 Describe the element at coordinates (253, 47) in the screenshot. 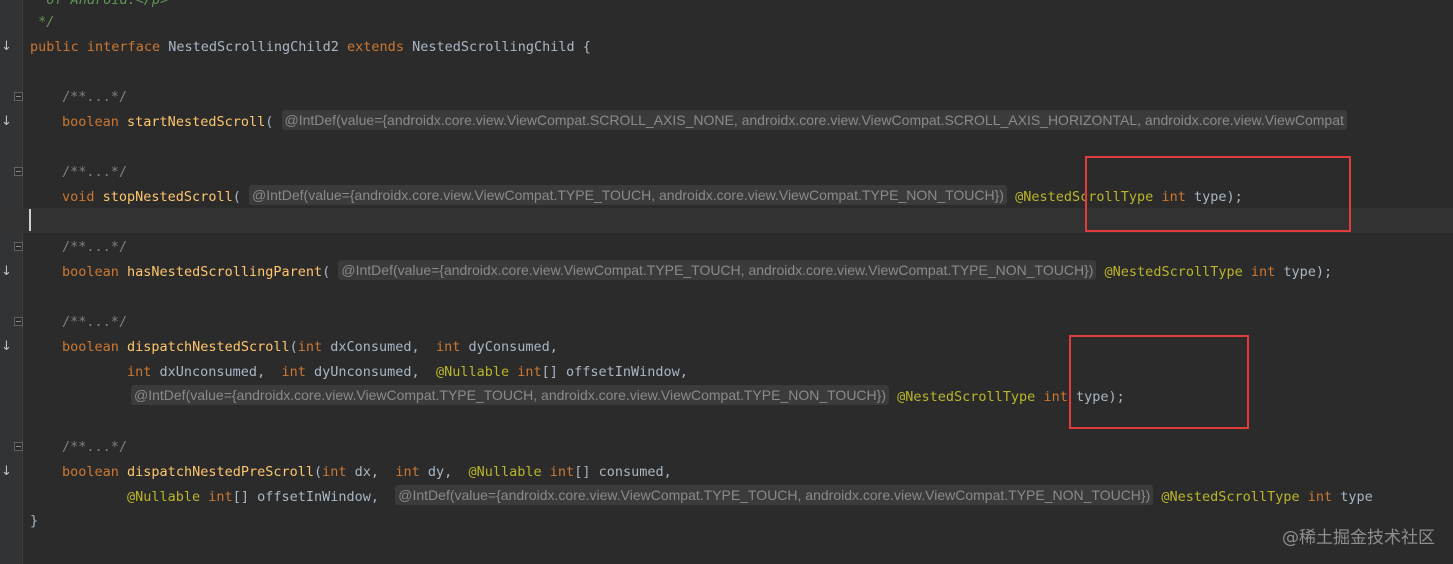

I see `interface-name: NestedScrollingChild2` at that location.